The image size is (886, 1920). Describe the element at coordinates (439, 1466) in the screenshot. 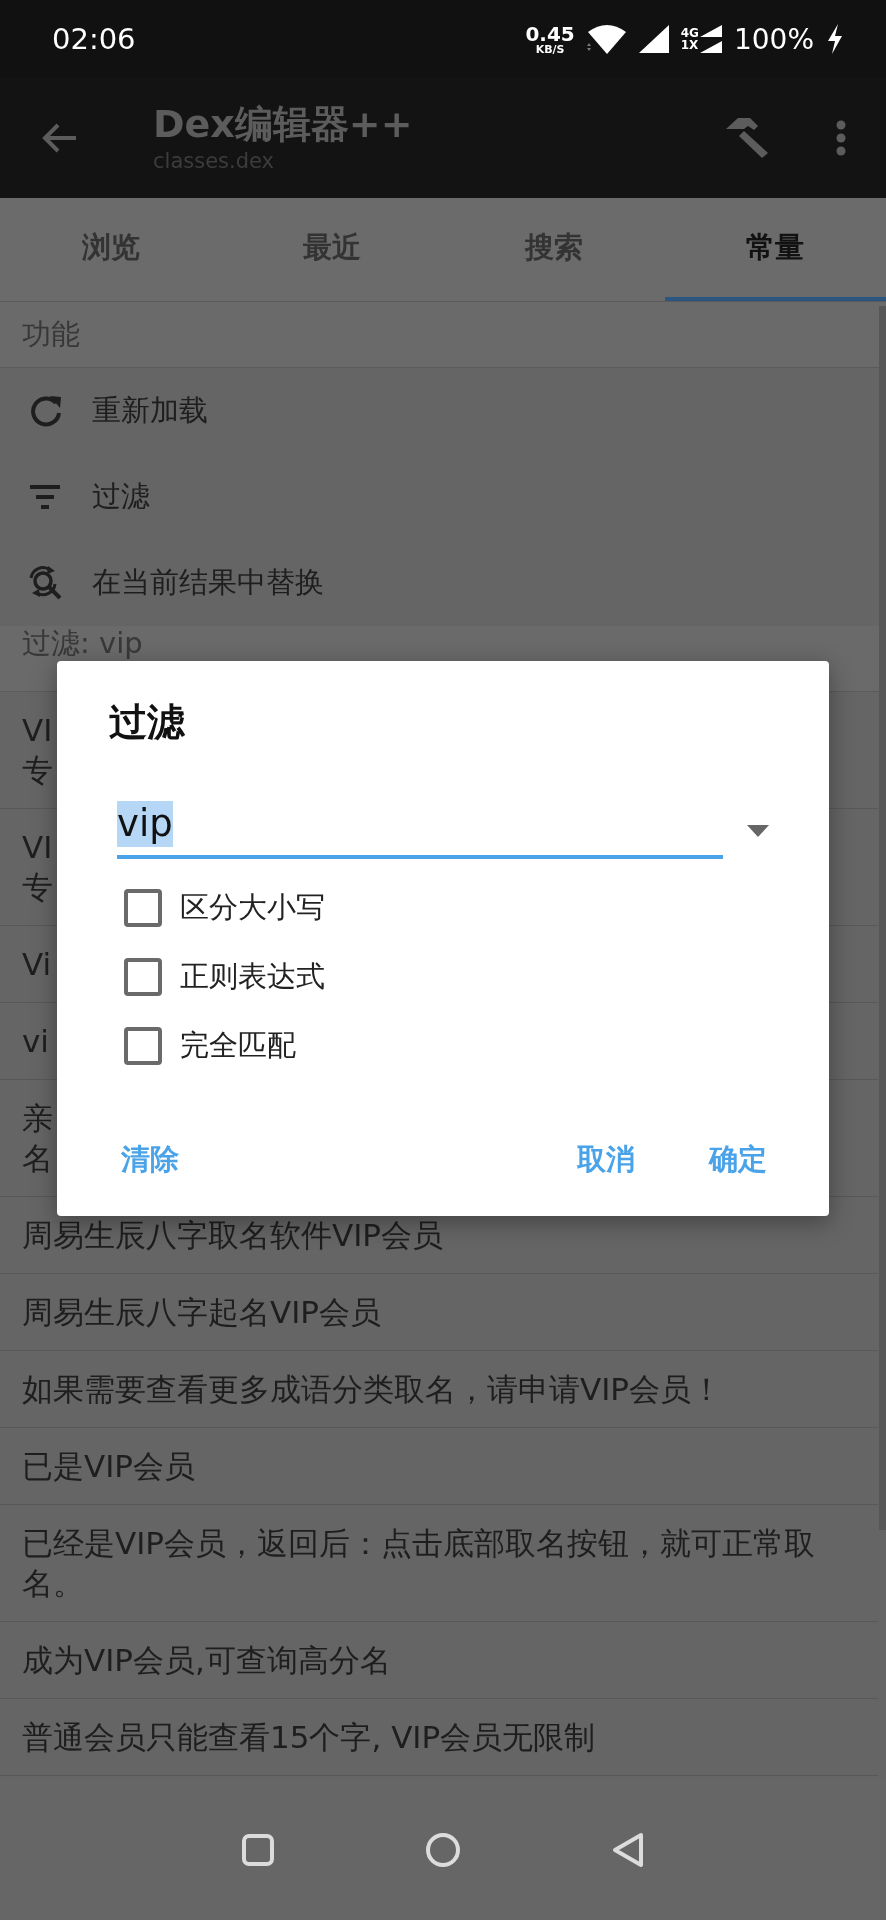

I see `list-item: 已是VIP会员` at that location.